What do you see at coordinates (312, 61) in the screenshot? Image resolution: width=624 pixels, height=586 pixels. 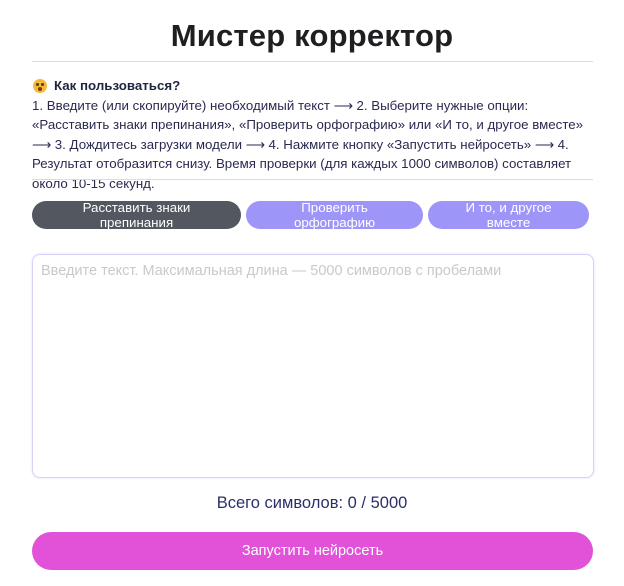 I see `top-divider` at bounding box center [312, 61].